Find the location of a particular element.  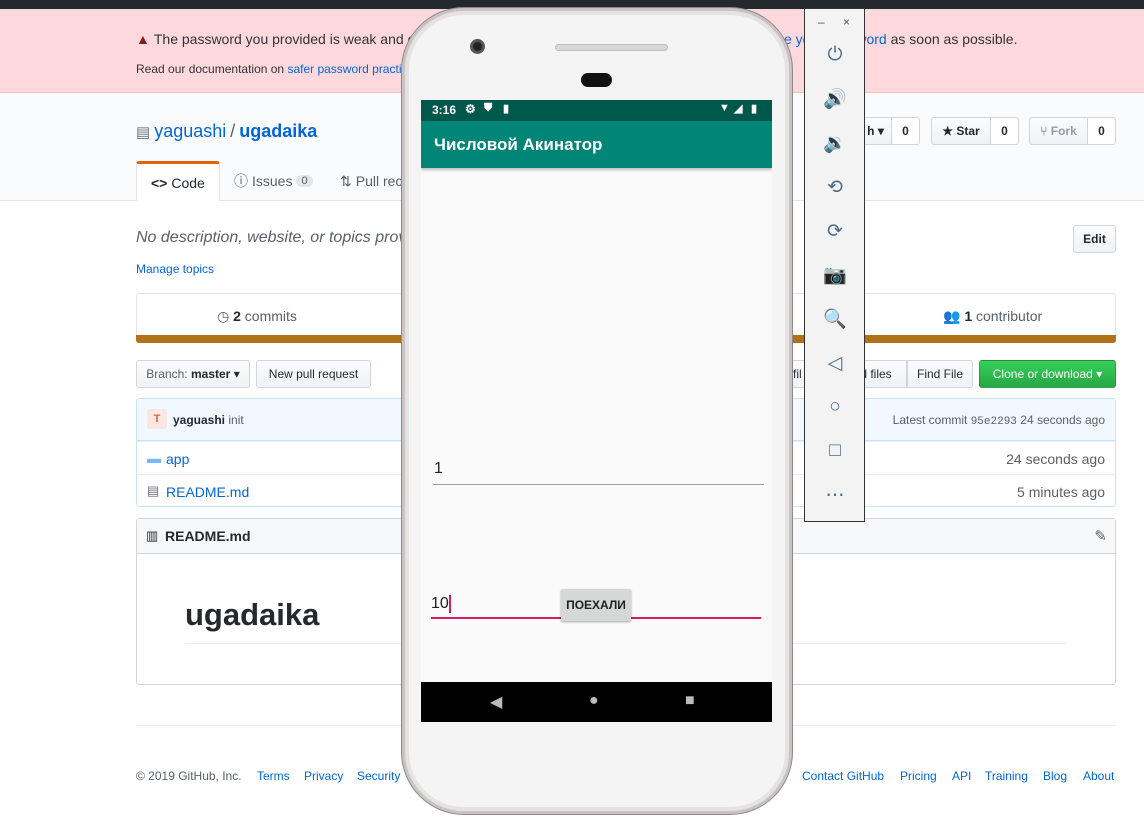

new-pull-request-button: New pull request is located at coordinates (313, 374).